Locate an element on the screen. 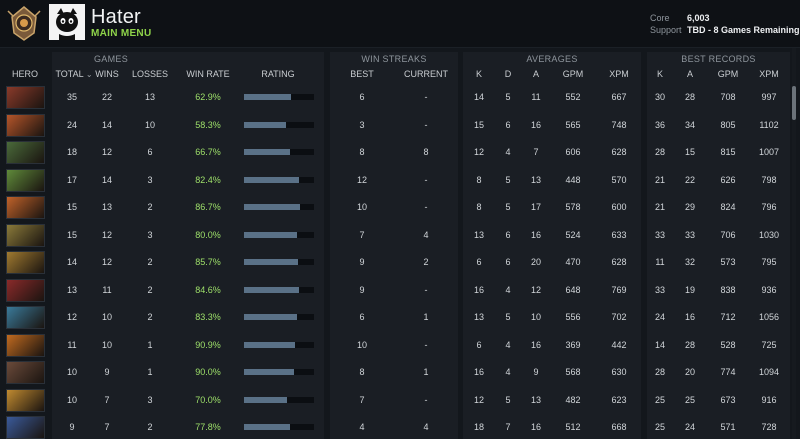 The width and height of the screenshot is (800, 439). col-hero: HERO is located at coordinates (25, 74).